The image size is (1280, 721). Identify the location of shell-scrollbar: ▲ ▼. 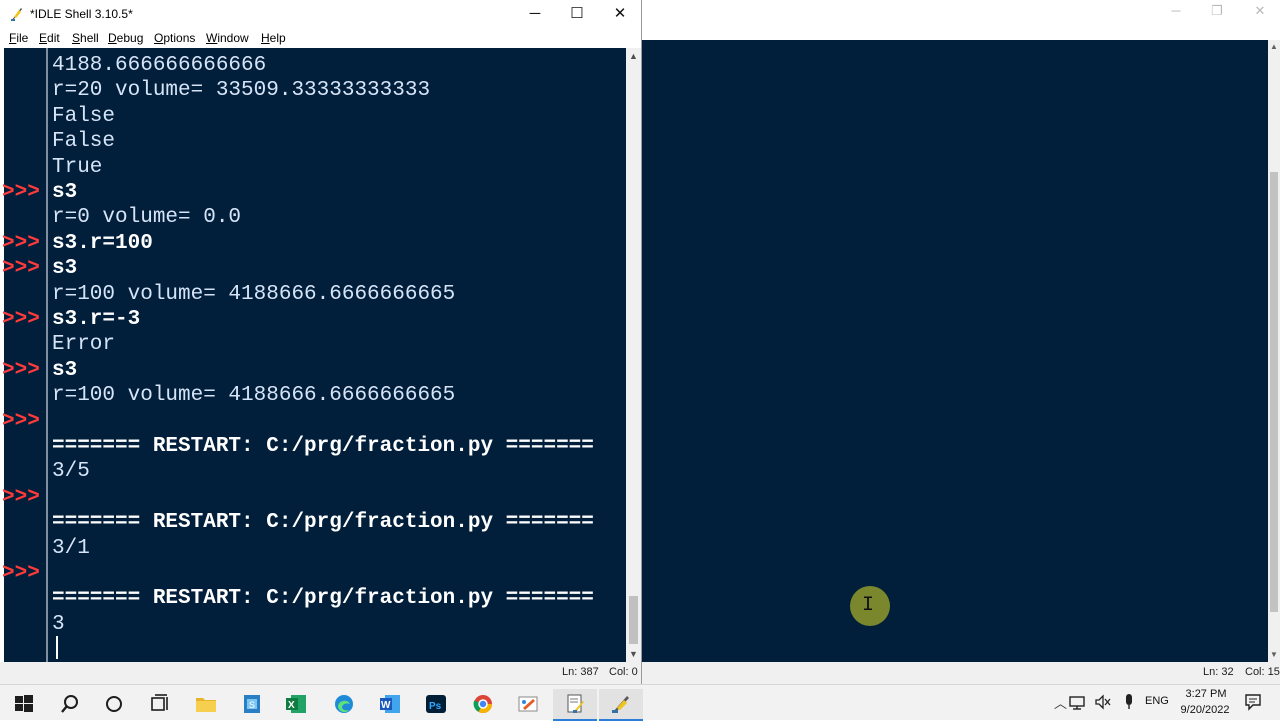
(633, 355).